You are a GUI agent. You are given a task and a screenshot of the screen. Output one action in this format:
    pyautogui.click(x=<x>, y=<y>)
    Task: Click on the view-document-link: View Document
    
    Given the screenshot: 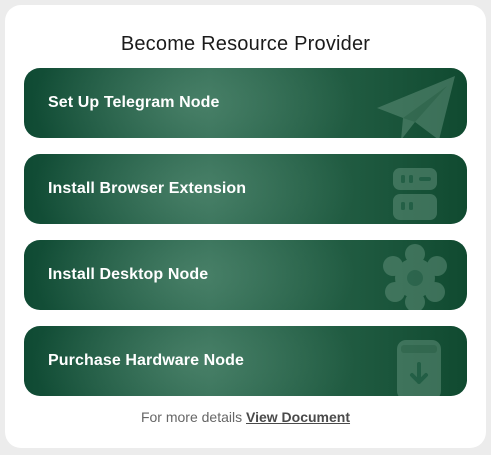 What is the action you would take?
    pyautogui.click(x=298, y=417)
    